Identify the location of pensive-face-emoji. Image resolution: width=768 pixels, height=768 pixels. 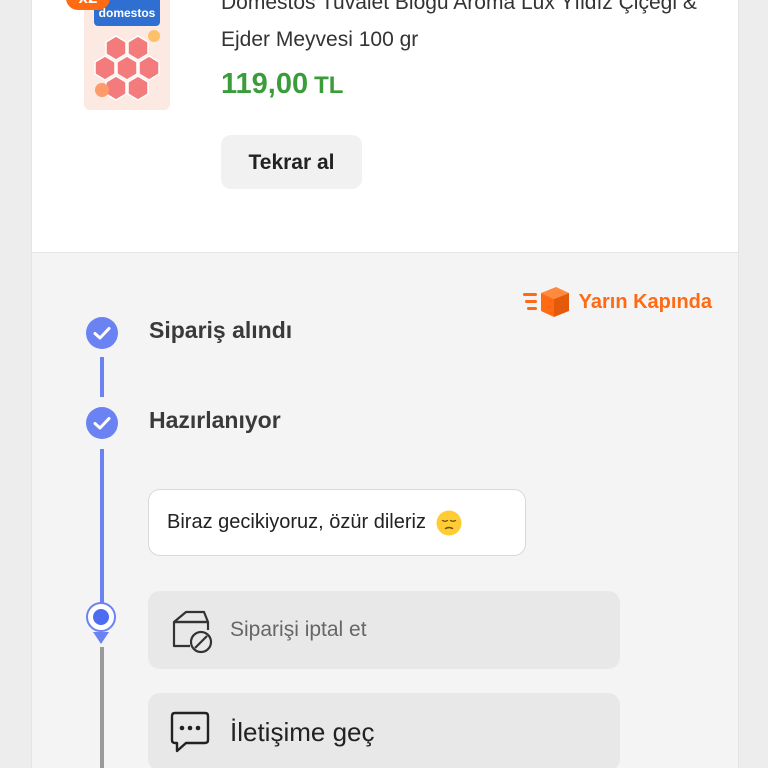
(449, 522).